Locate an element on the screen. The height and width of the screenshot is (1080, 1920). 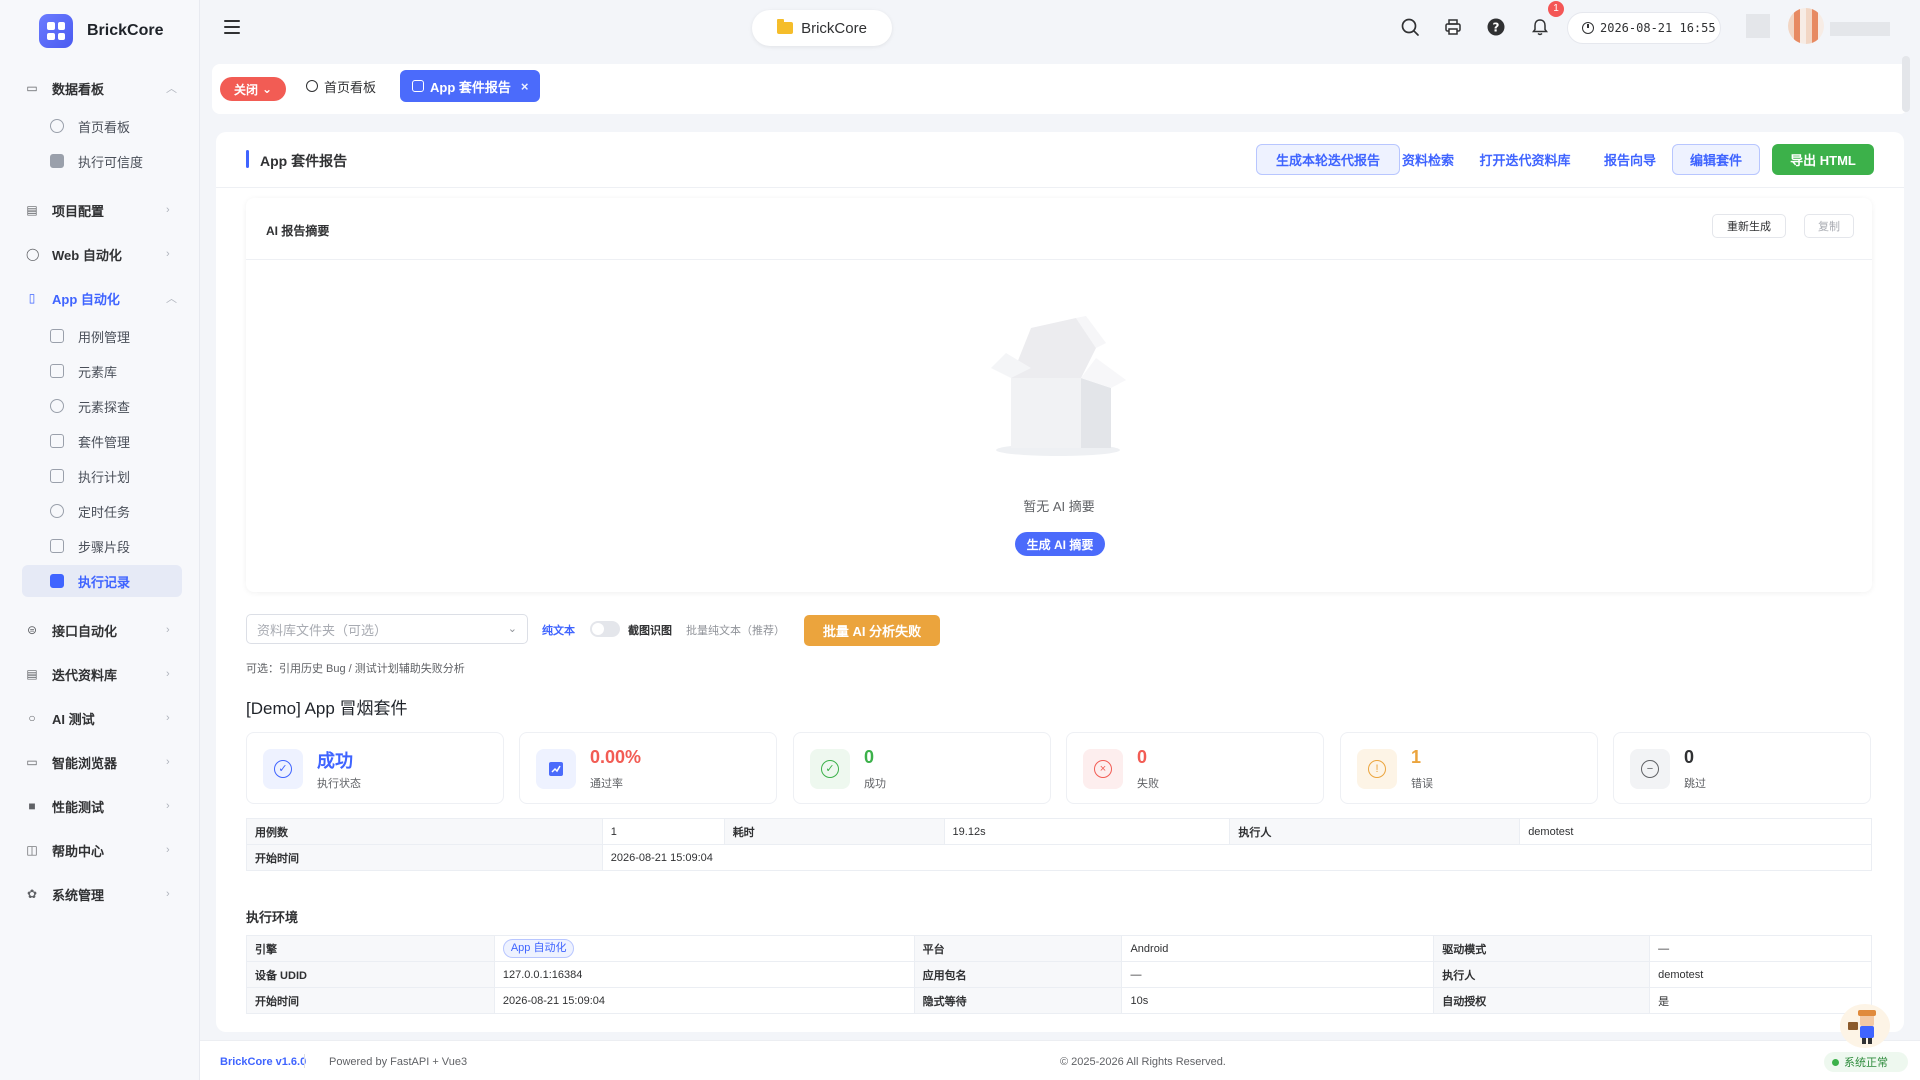
sidebar-item-step-fragments: 步骤片段 is located at coordinates (102, 546).